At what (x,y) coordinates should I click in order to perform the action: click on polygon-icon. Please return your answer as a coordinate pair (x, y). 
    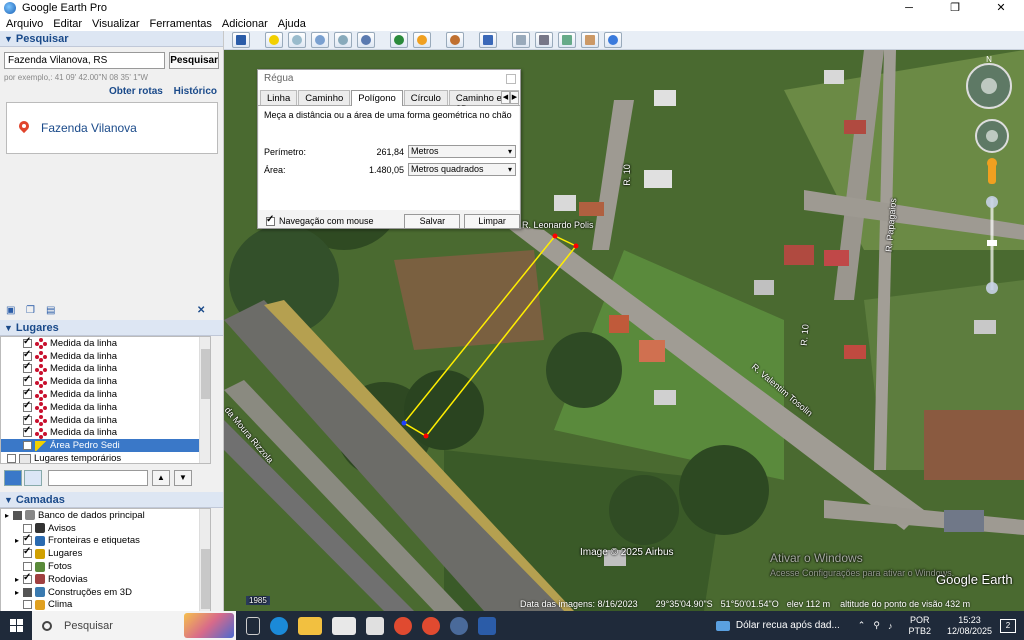
    Looking at the image, I should click on (297, 40).